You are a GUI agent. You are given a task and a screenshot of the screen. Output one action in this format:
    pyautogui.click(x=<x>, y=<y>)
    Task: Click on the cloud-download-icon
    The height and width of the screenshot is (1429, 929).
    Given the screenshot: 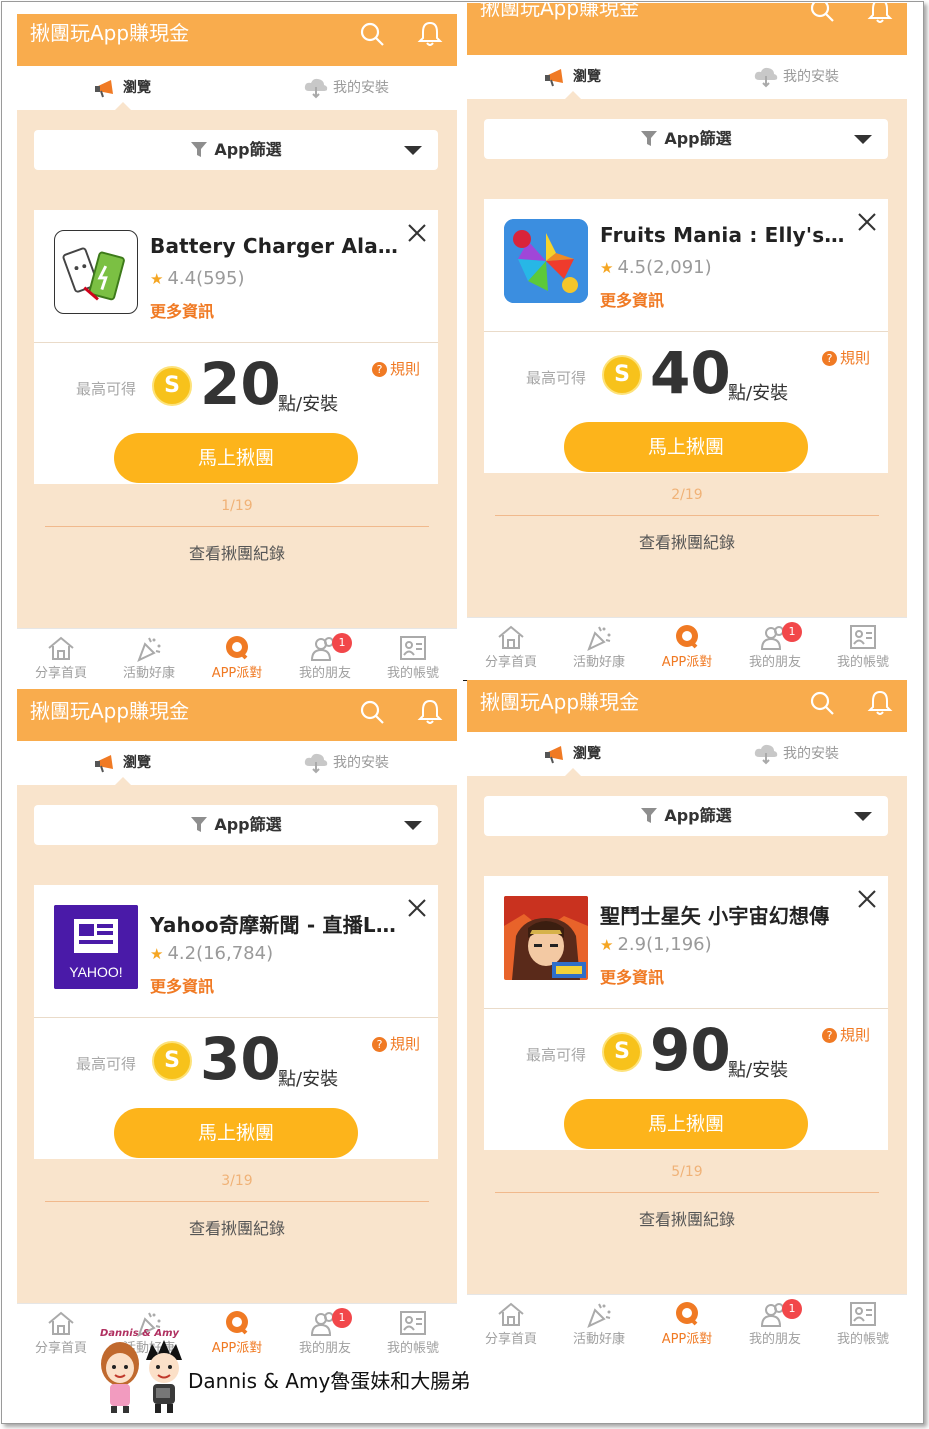 What is the action you would take?
    pyautogui.click(x=766, y=77)
    